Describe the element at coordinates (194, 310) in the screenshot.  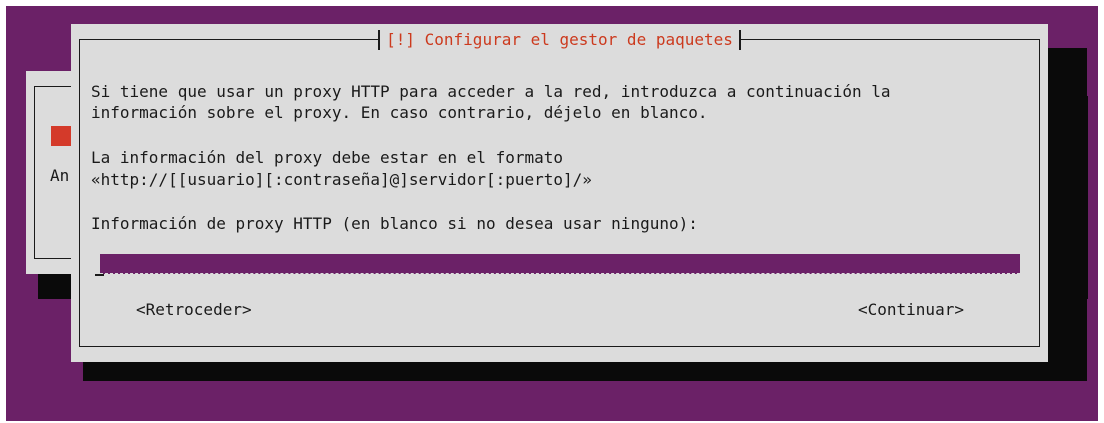
I see `back-button: <Retroceder>` at that location.